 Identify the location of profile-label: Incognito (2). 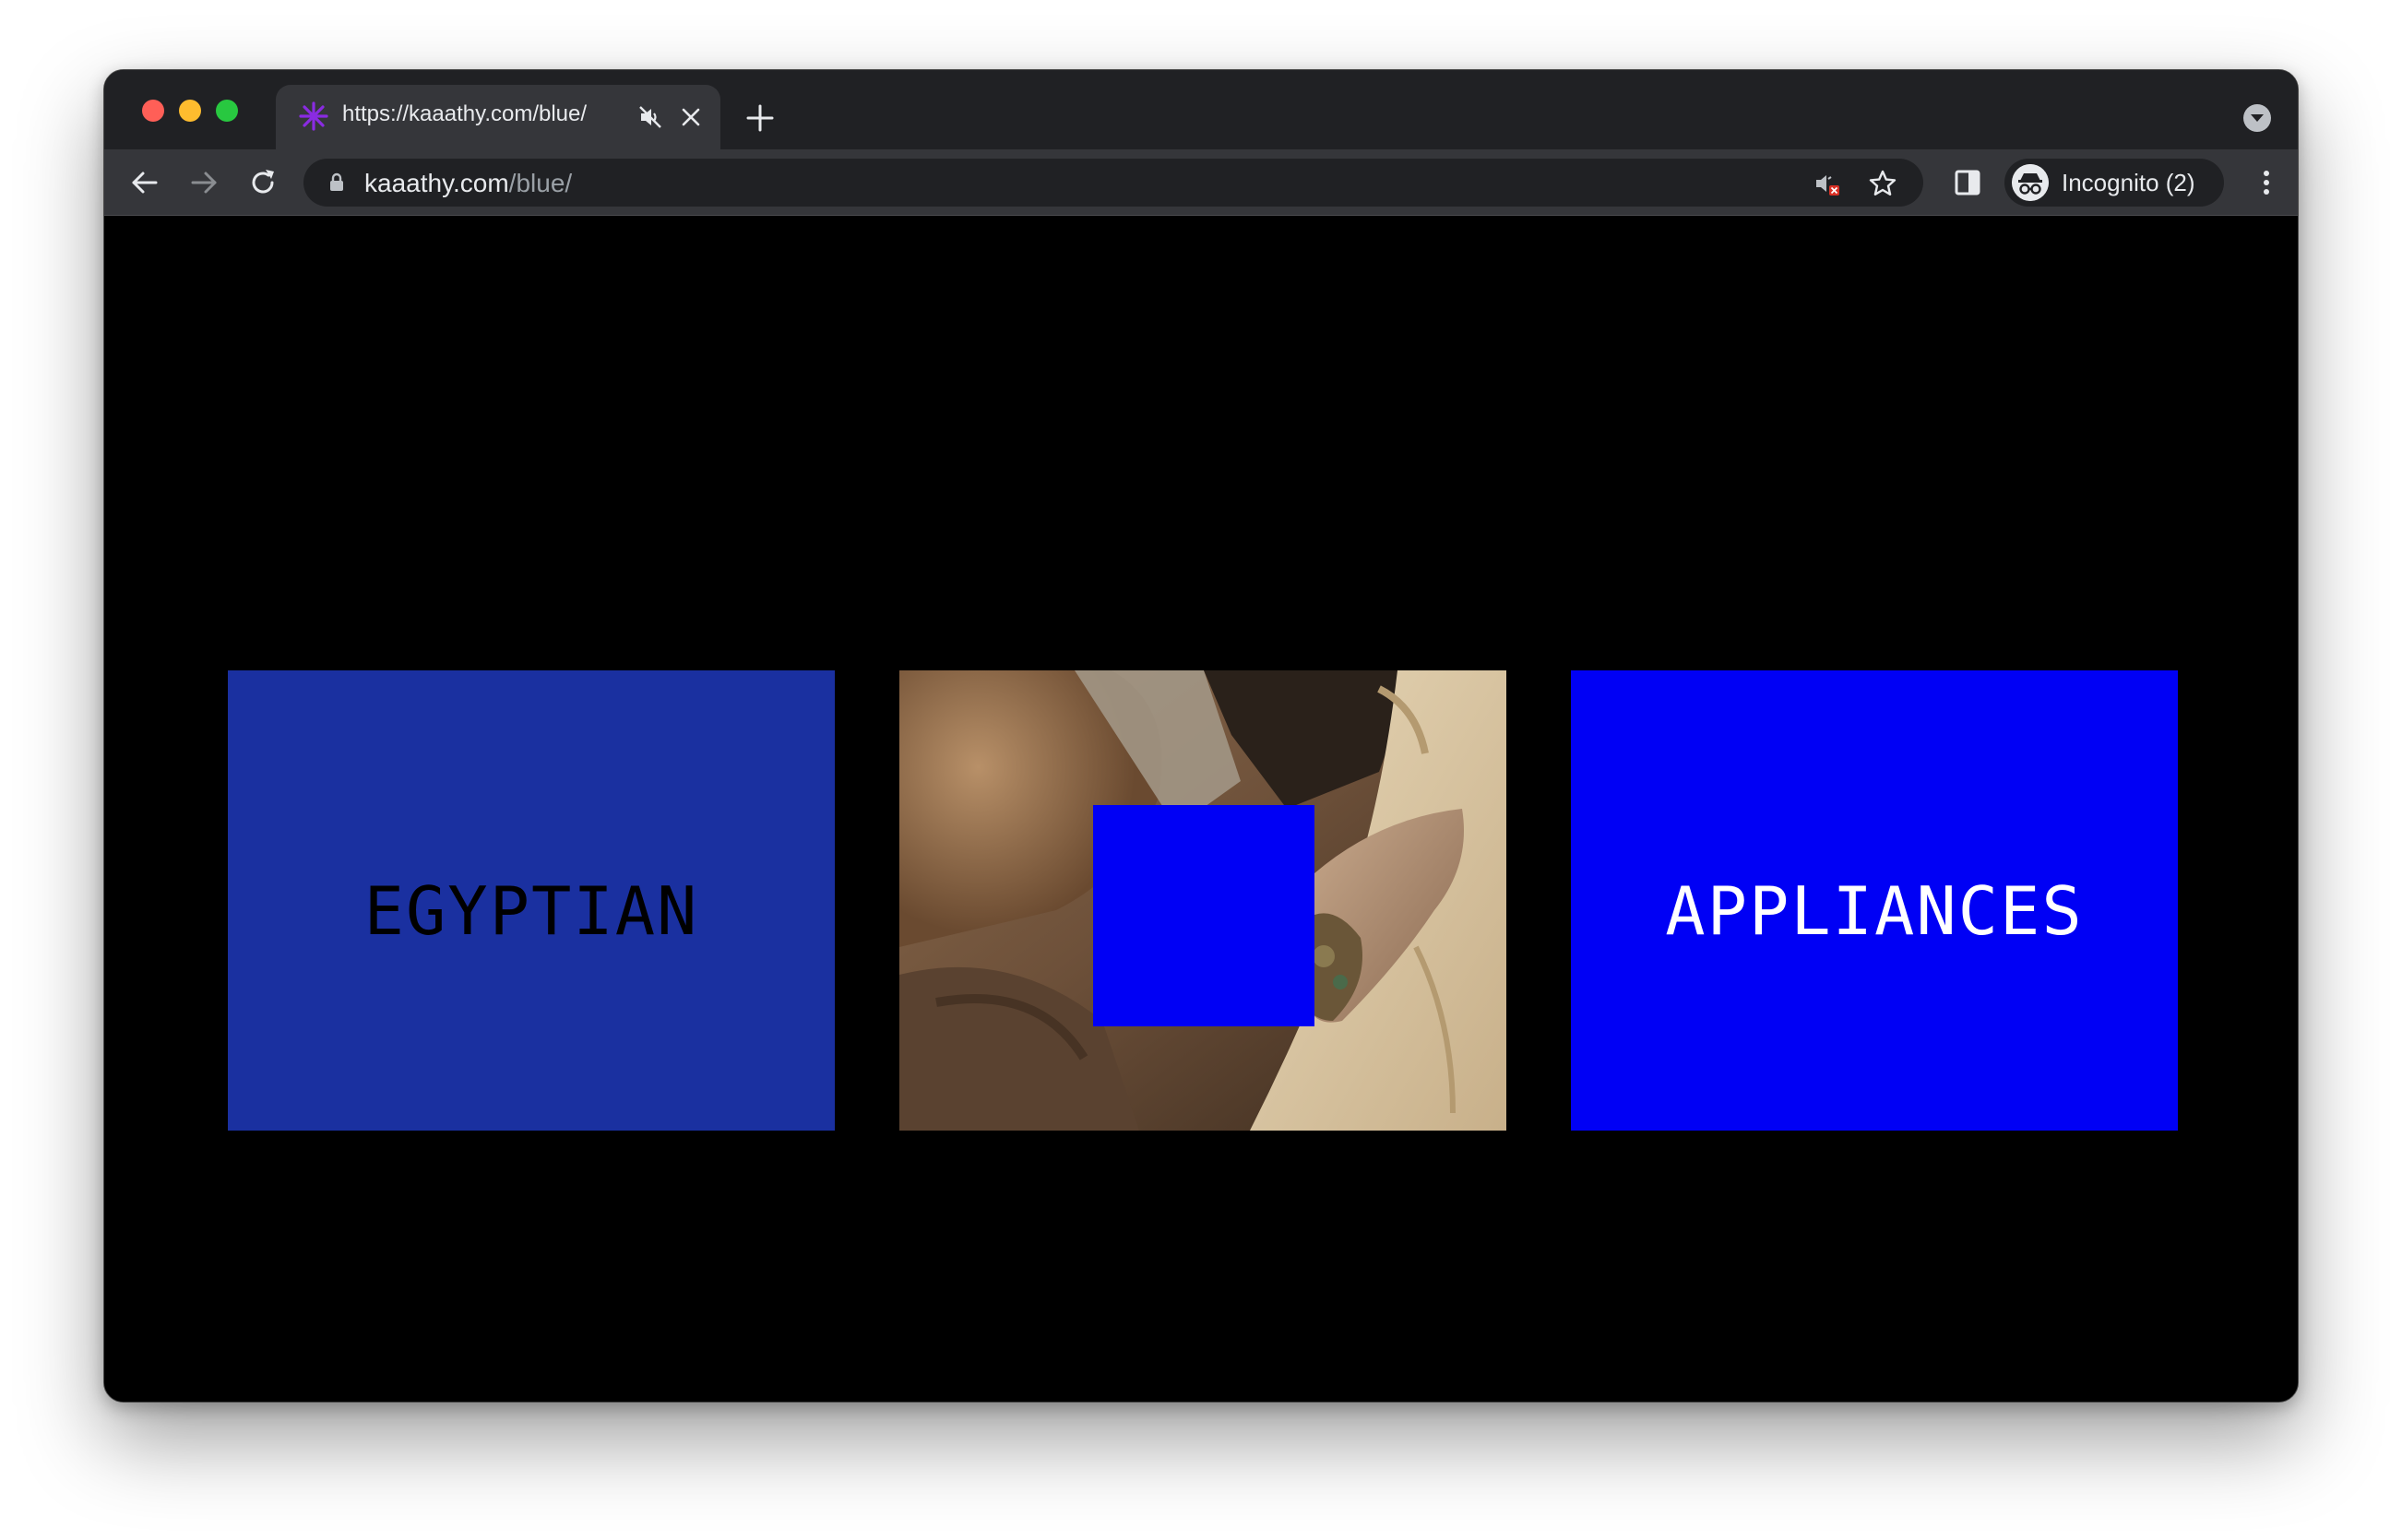
(2128, 183).